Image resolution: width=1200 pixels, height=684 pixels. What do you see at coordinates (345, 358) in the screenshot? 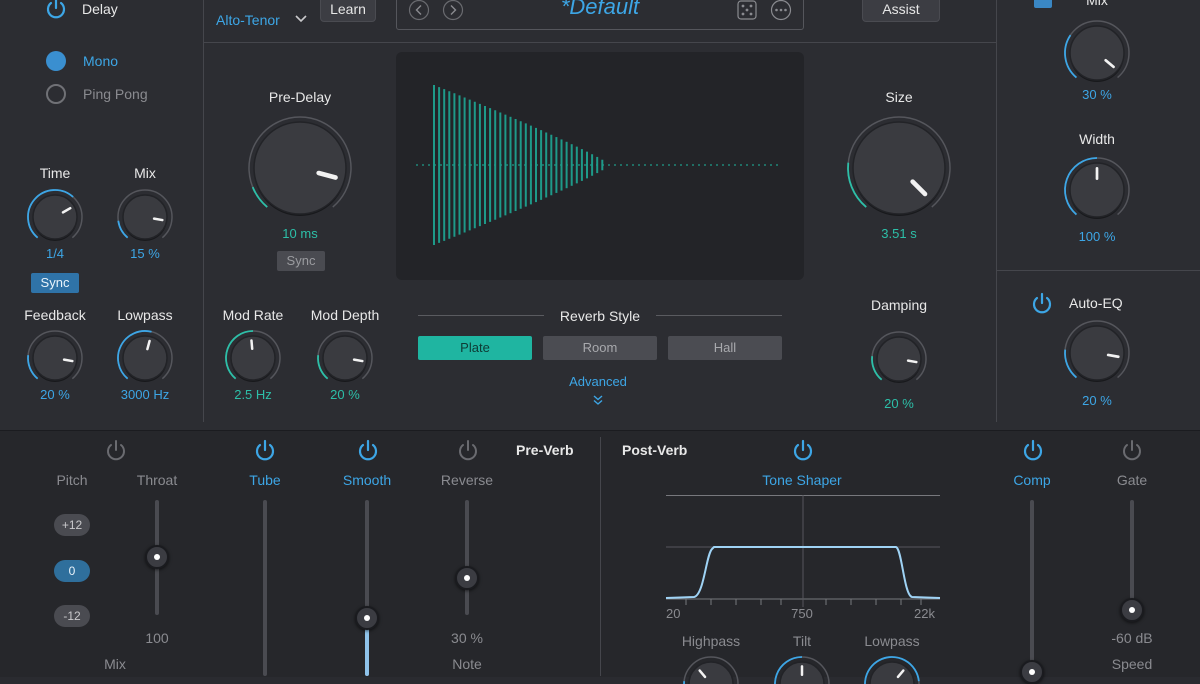
I see `mod-depth-knob` at bounding box center [345, 358].